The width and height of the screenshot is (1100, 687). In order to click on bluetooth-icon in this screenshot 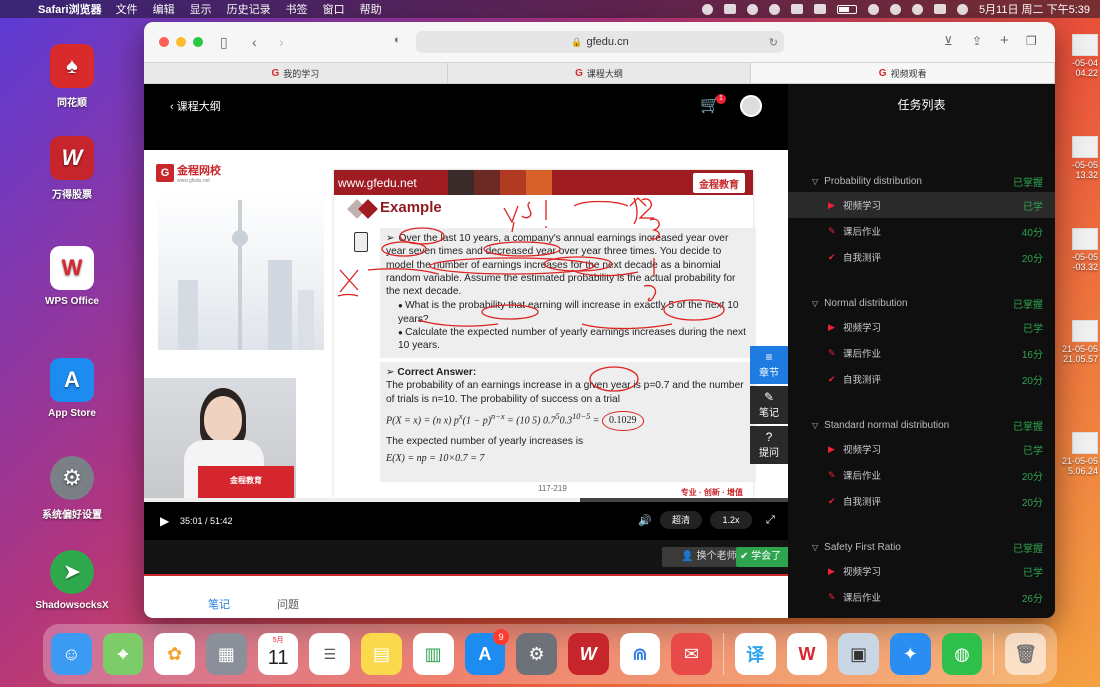, I will do `click(819, 9)`.